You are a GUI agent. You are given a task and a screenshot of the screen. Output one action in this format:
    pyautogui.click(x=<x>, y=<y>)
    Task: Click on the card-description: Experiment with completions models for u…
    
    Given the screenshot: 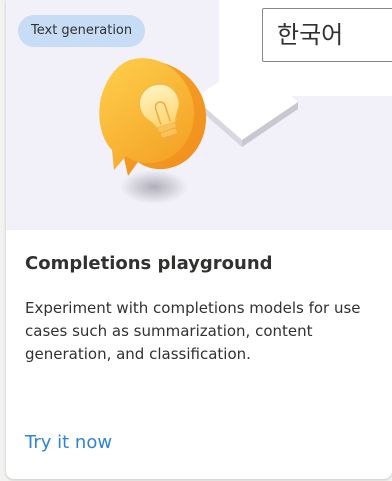 What is the action you would take?
    pyautogui.click(x=193, y=331)
    